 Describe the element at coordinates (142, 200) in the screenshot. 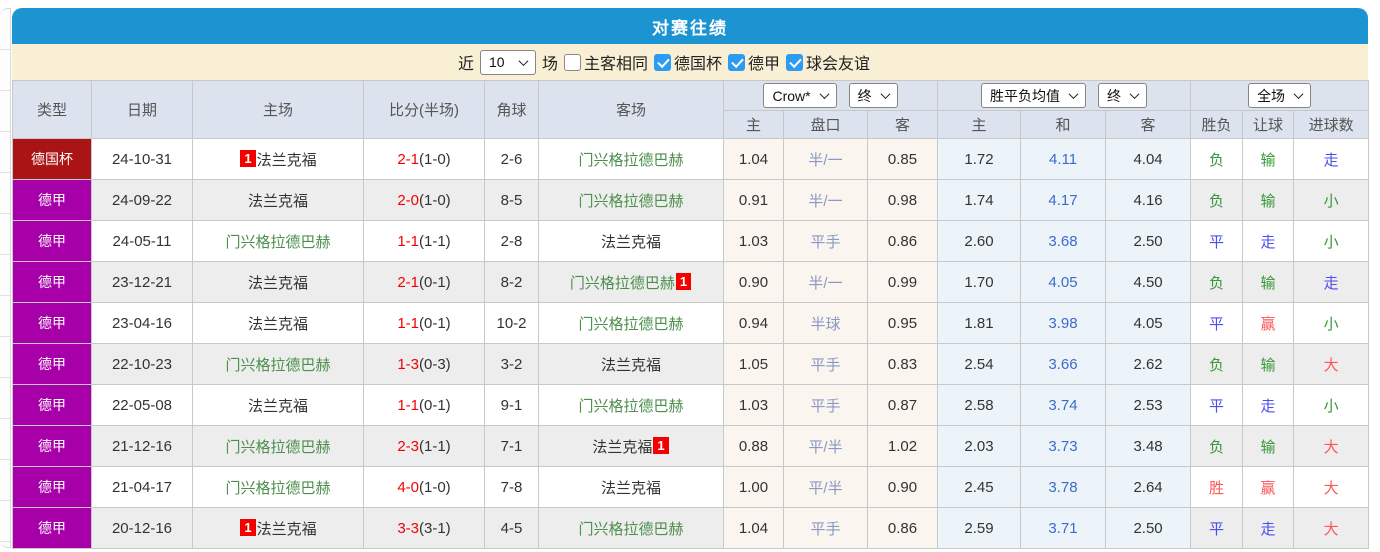

I see `match-date: 24-09-22` at that location.